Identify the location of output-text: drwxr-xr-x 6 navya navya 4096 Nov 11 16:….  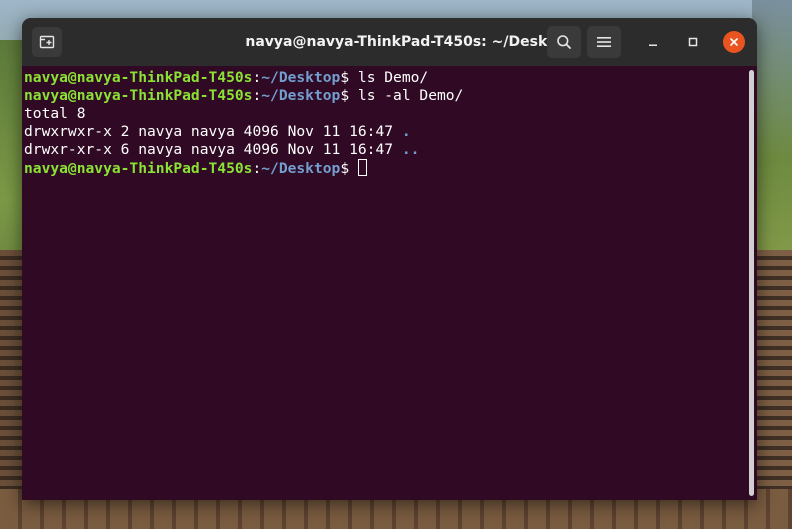
(213, 149).